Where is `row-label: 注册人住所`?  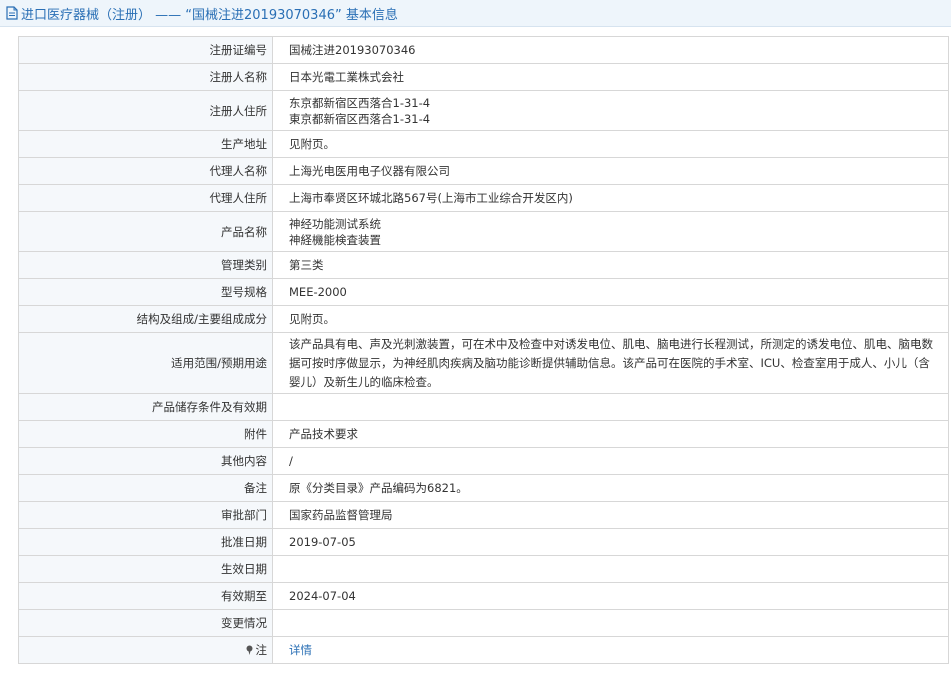
row-label: 注册人住所 is located at coordinates (145, 110).